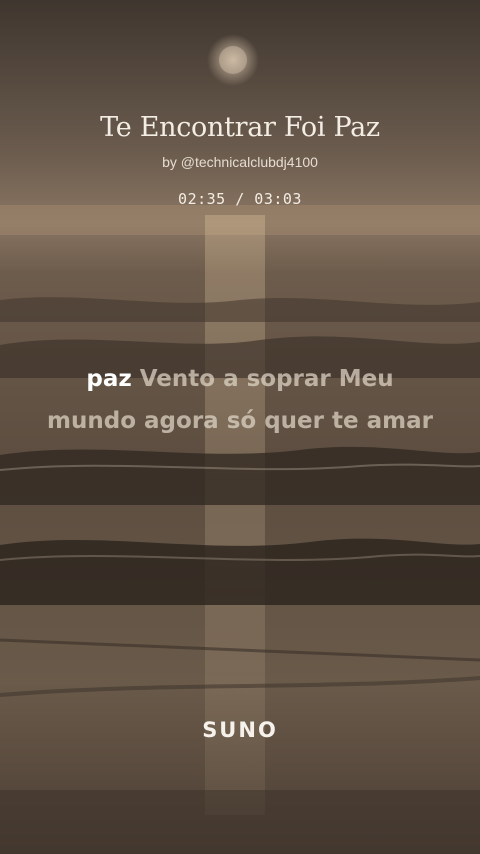 The height and width of the screenshot is (854, 480). Describe the element at coordinates (240, 421) in the screenshot. I see `lyric-line-next: mundo agora só quer te amar` at that location.